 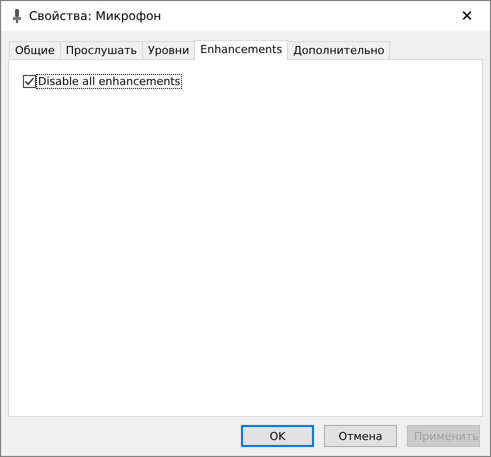 I want to click on microphone-icon, so click(x=17, y=16).